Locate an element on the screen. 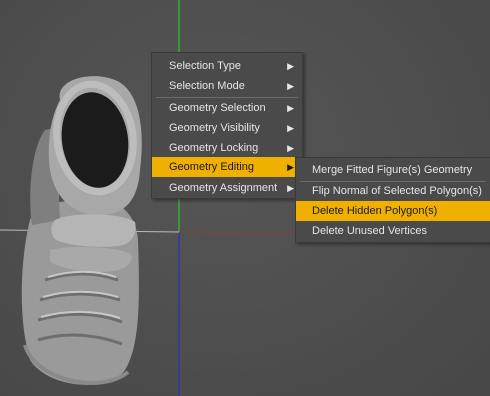 The height and width of the screenshot is (396, 490). menu-item-label: Geometry Visibility is located at coordinates (214, 128).